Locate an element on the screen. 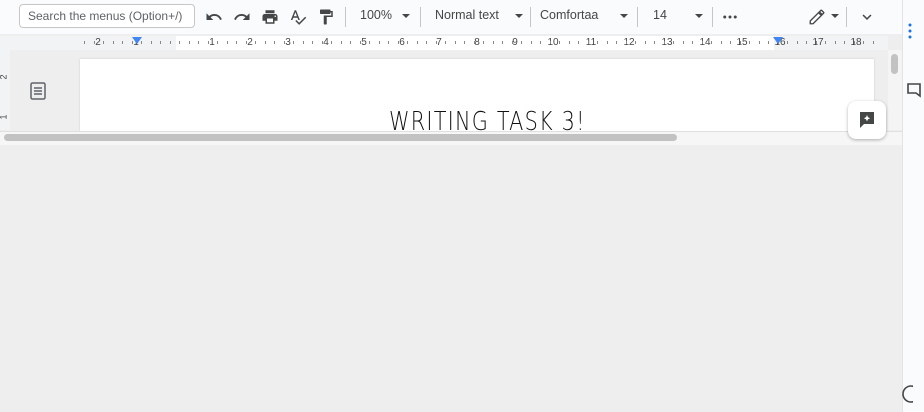 The width and height of the screenshot is (924, 412). ruler-number: 2 is located at coordinates (250, 42).